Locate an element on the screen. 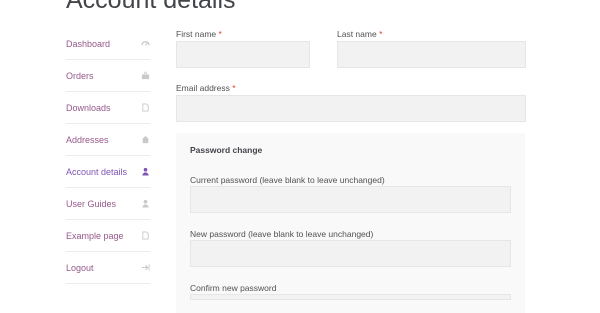 The width and height of the screenshot is (600, 313). dashboard-icon is located at coordinates (145, 43).